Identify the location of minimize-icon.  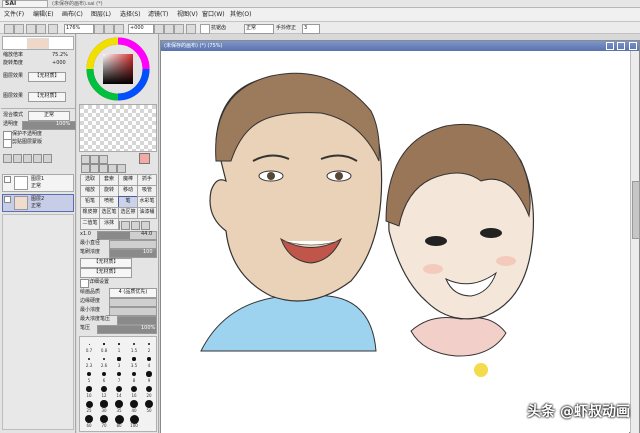
(609, 46).